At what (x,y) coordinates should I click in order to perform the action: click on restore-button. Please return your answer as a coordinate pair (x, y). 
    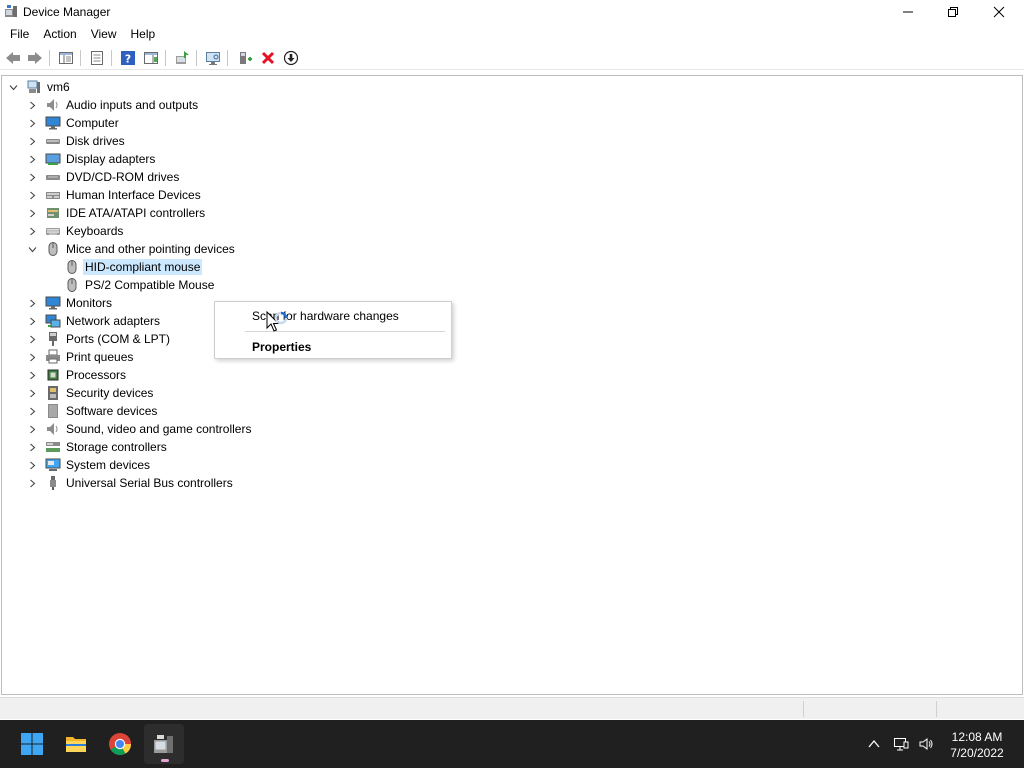
    Looking at the image, I should click on (953, 12).